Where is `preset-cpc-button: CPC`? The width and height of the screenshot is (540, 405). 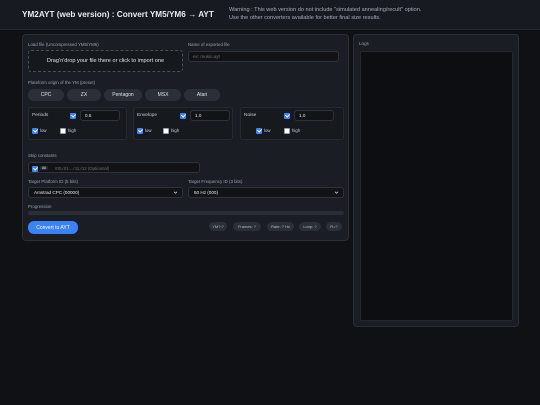
preset-cpc-button: CPC is located at coordinates (46, 95).